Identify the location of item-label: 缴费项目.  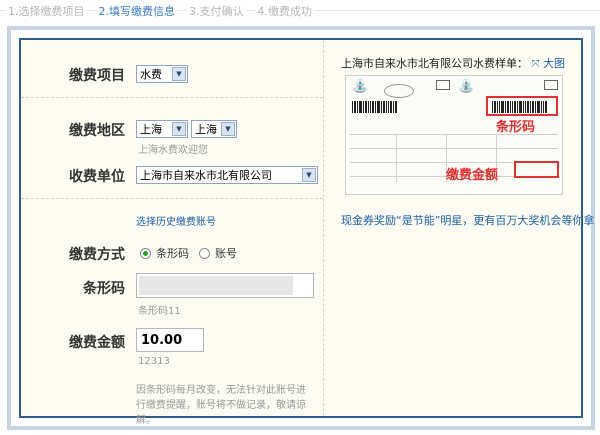
(97, 76).